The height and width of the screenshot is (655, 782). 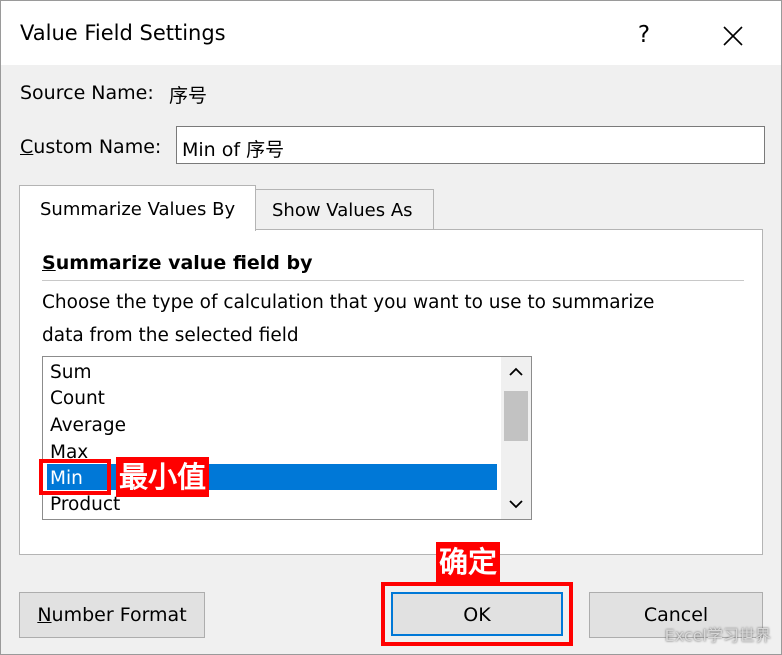 What do you see at coordinates (345, 209) in the screenshot?
I see `tab-show-values-as: Show Values As` at bounding box center [345, 209].